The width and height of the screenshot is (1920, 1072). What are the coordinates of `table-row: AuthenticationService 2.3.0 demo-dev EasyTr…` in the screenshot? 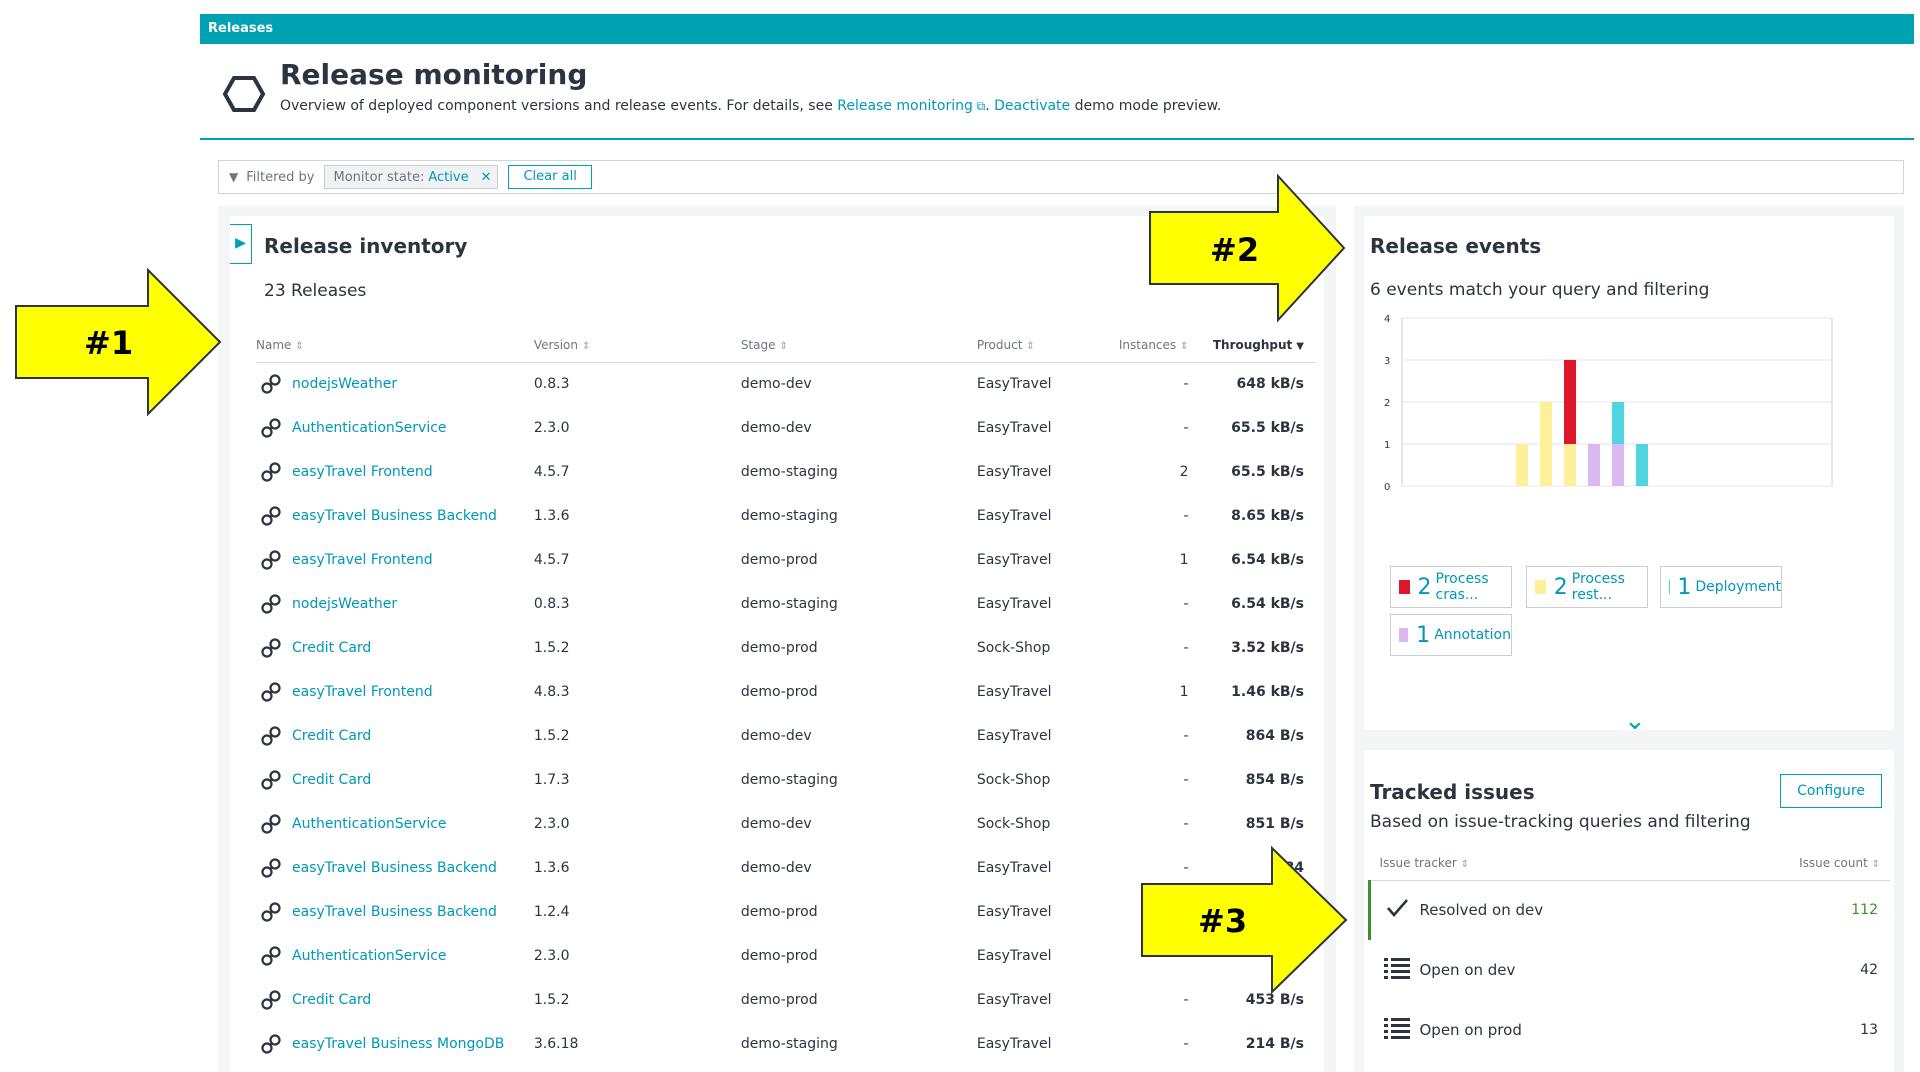 It's located at (786, 428).